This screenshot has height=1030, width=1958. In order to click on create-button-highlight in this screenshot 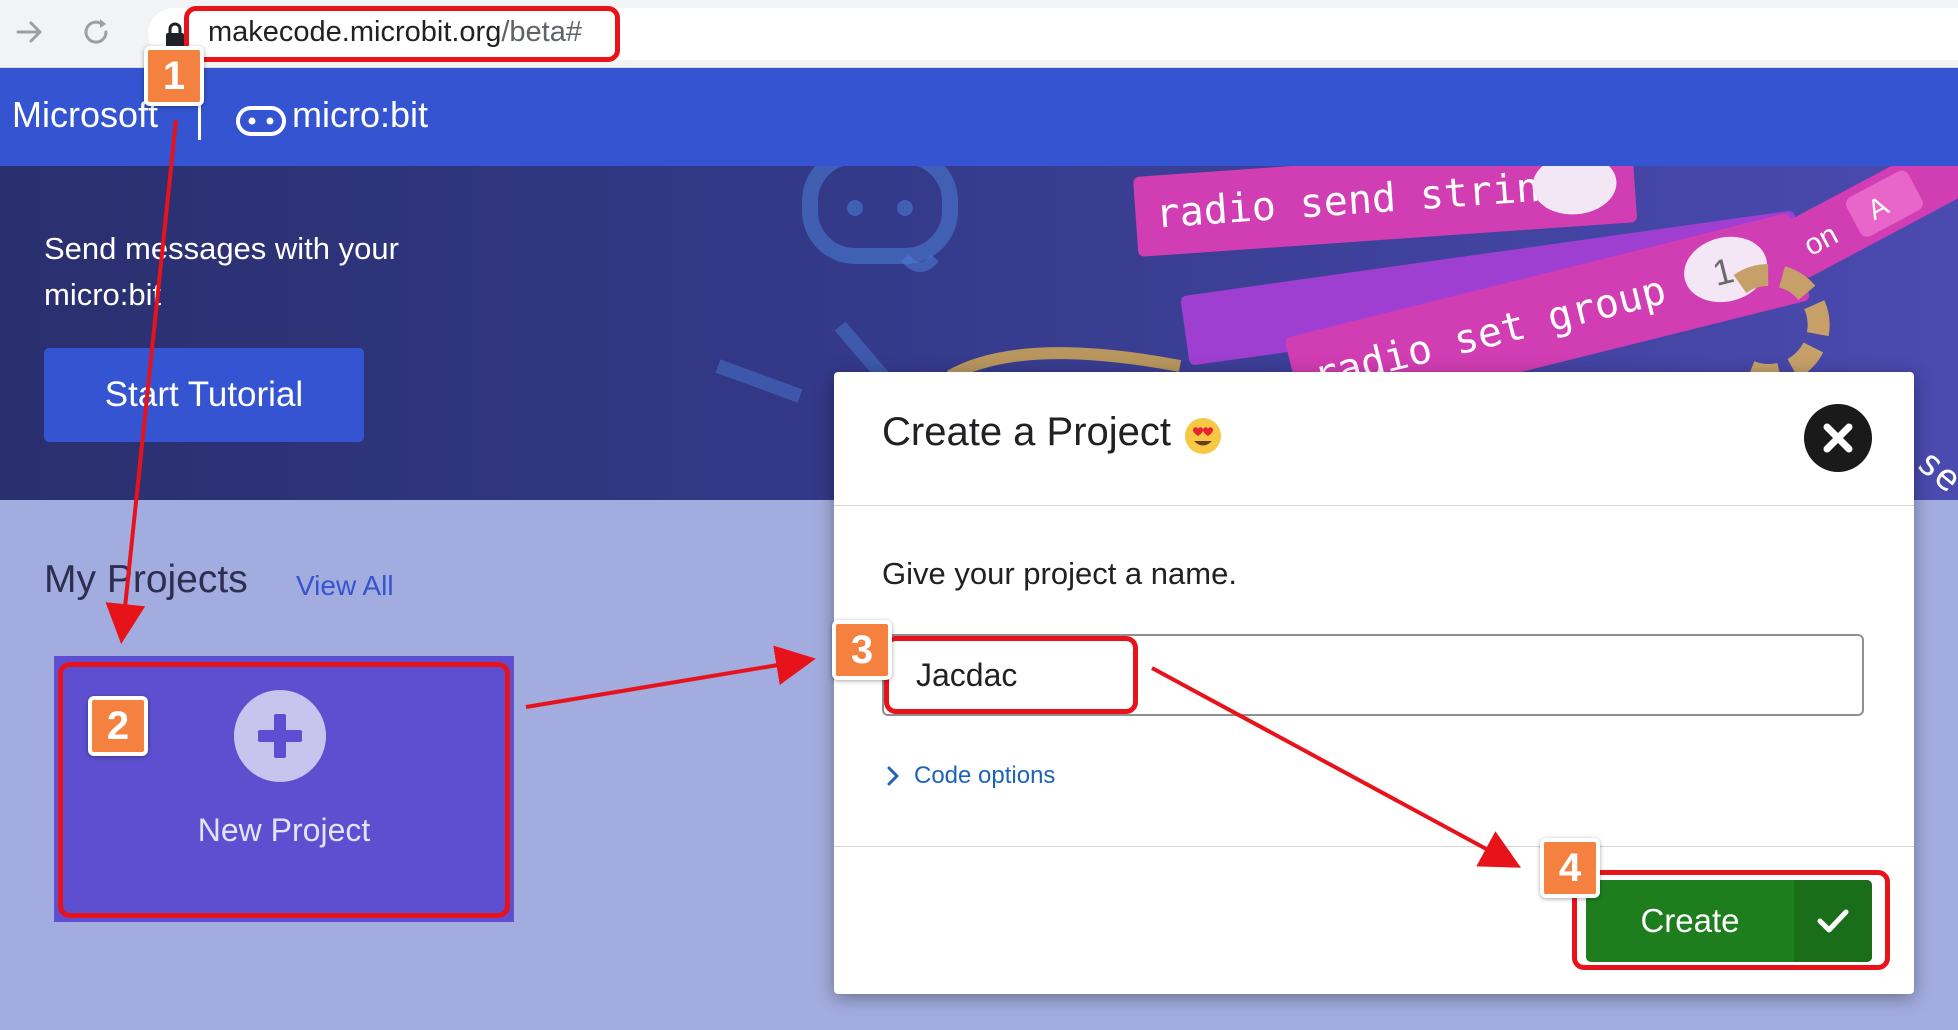, I will do `click(1731, 920)`.